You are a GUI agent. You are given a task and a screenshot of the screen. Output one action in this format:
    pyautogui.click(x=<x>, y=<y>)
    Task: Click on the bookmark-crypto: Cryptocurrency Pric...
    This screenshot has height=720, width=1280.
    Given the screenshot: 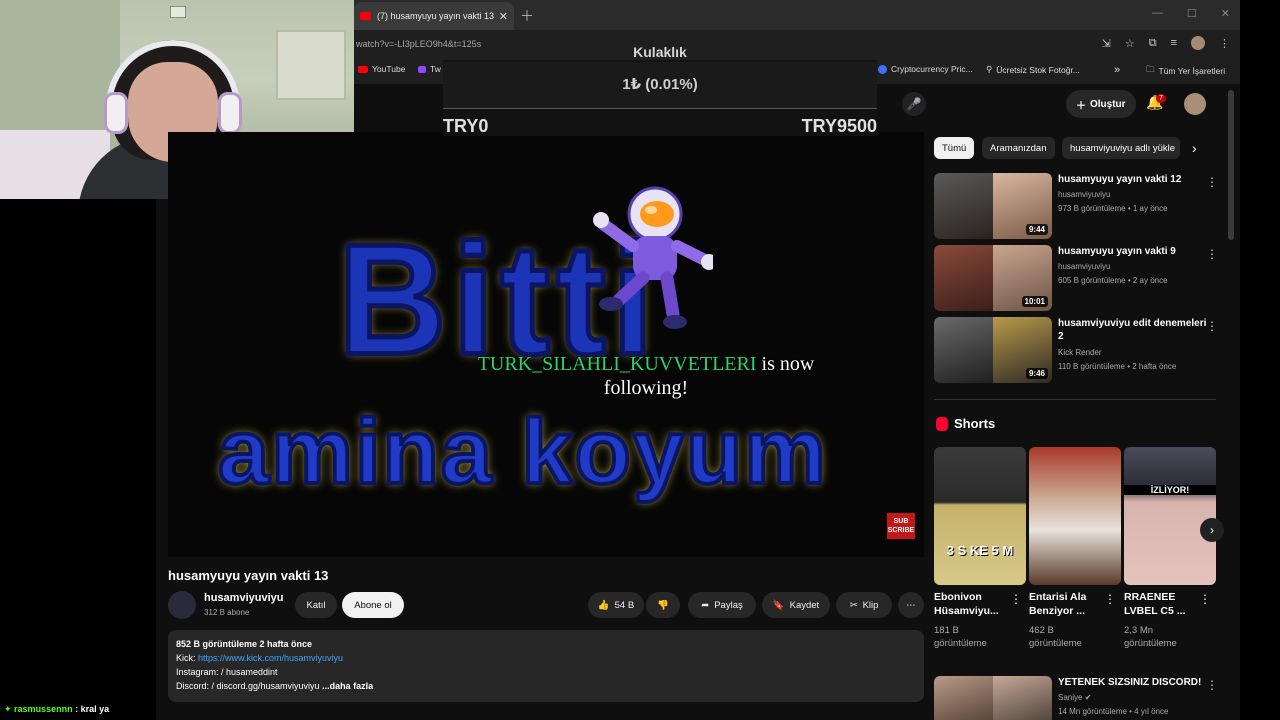 What is the action you would take?
    pyautogui.click(x=925, y=69)
    